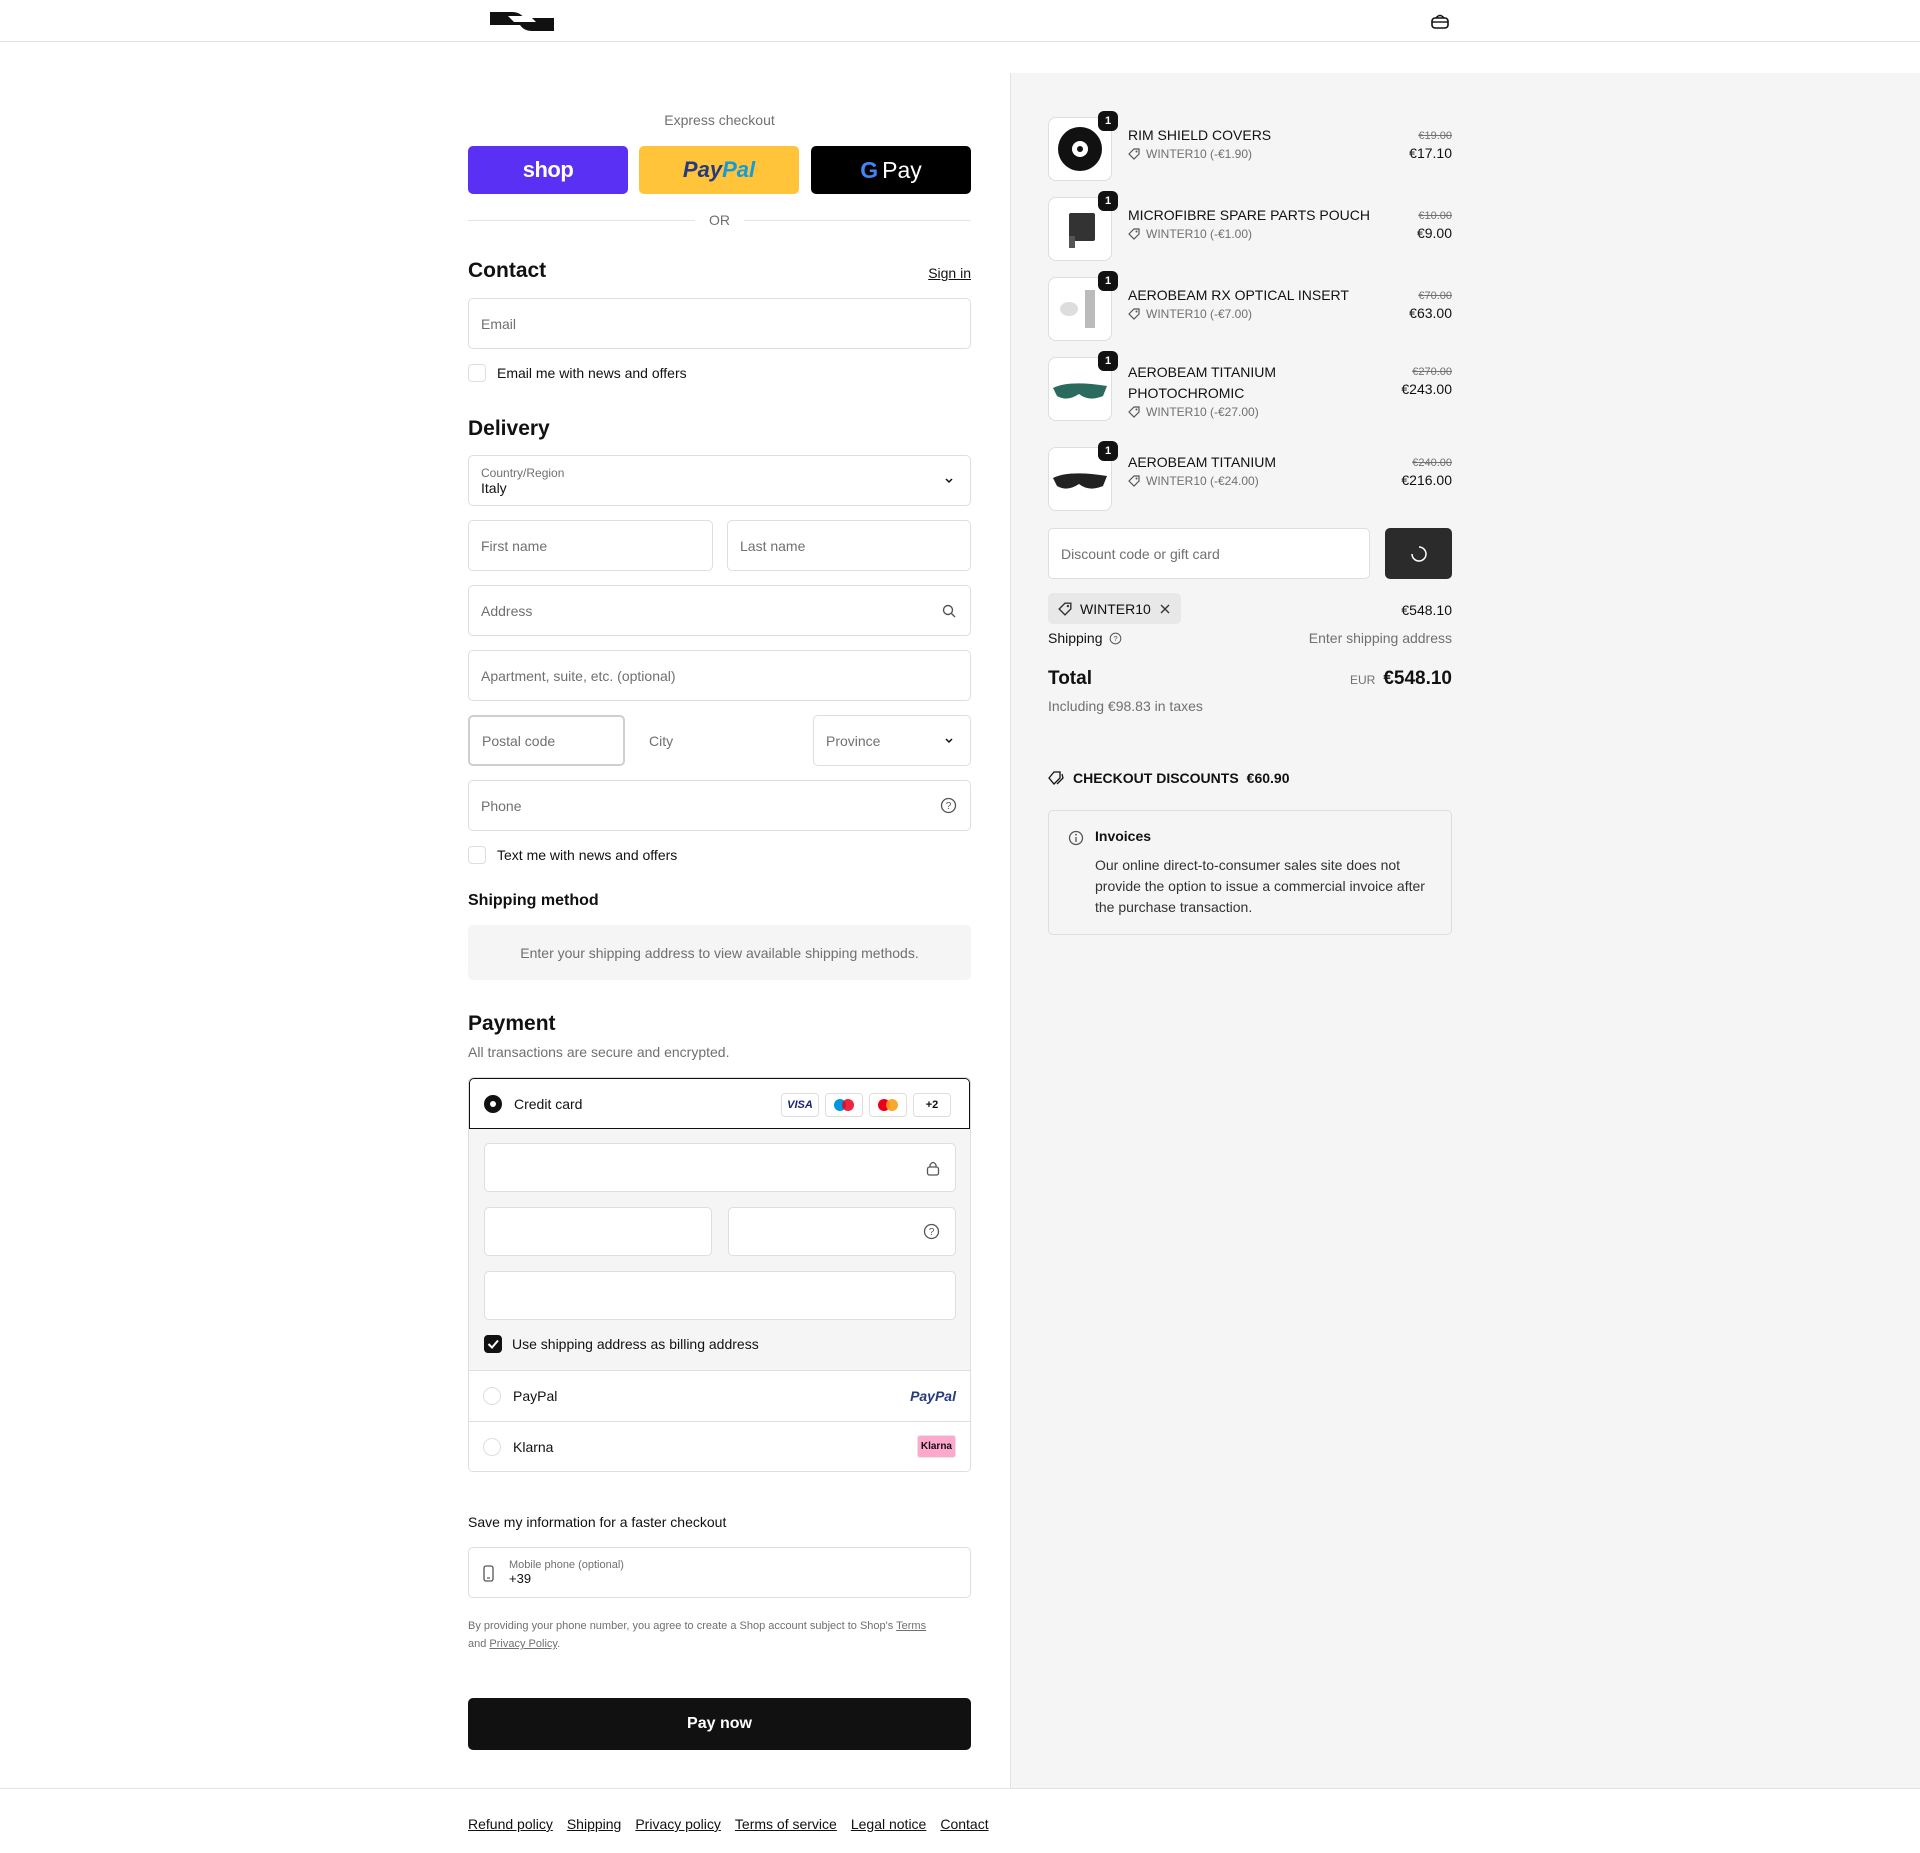  I want to click on or-label: OR, so click(719, 220).